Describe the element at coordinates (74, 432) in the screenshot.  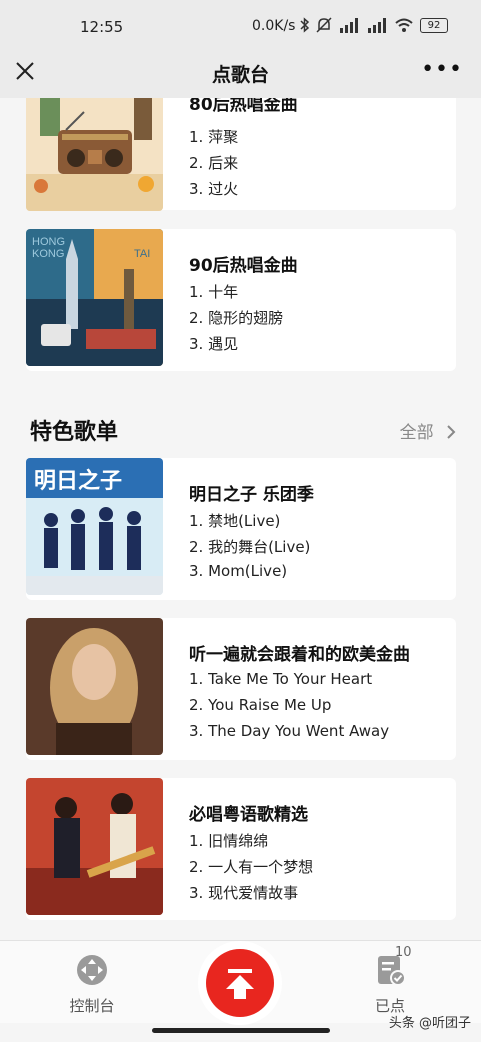
I see `section-title: 特色歌单` at that location.